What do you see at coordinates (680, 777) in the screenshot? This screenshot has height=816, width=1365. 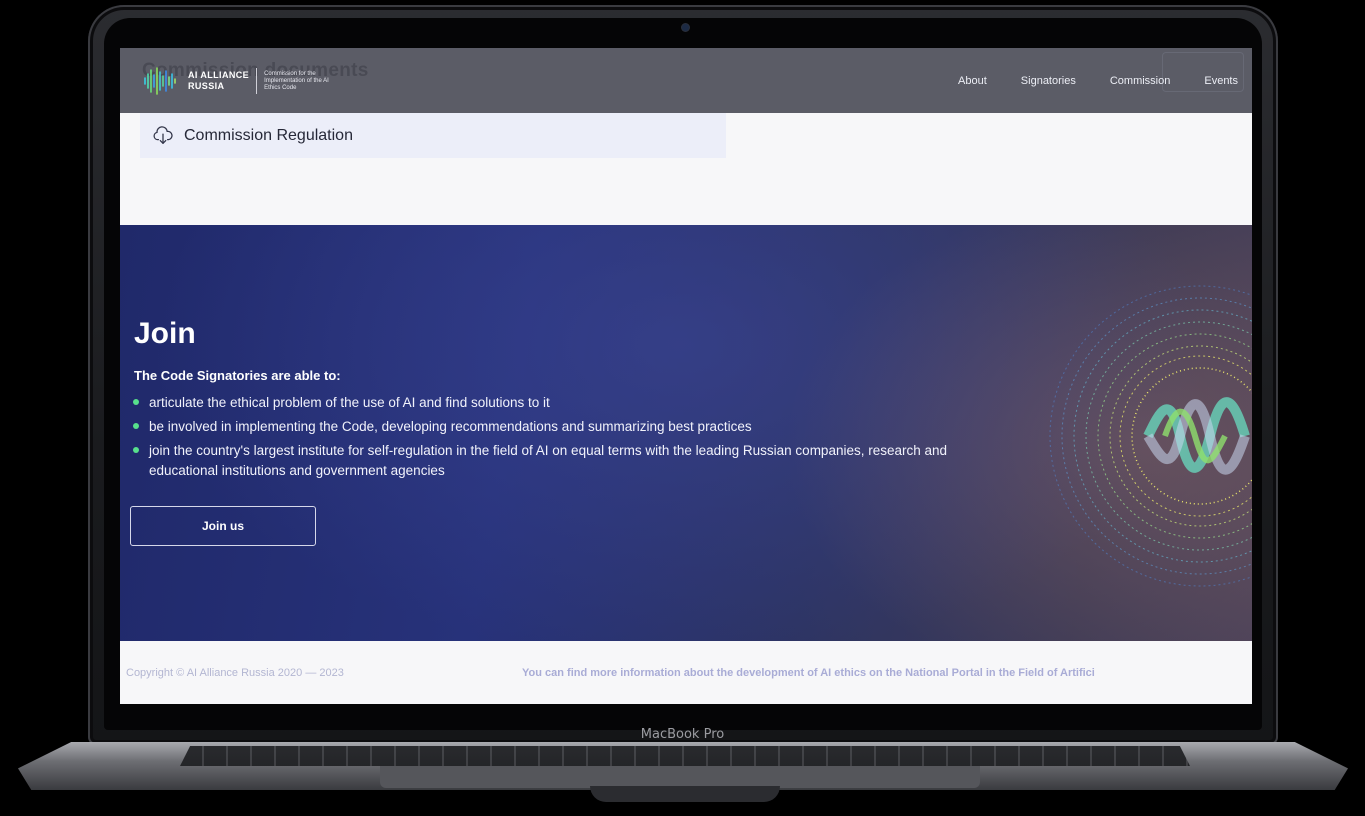 I see `laptop-trackpad` at bounding box center [680, 777].